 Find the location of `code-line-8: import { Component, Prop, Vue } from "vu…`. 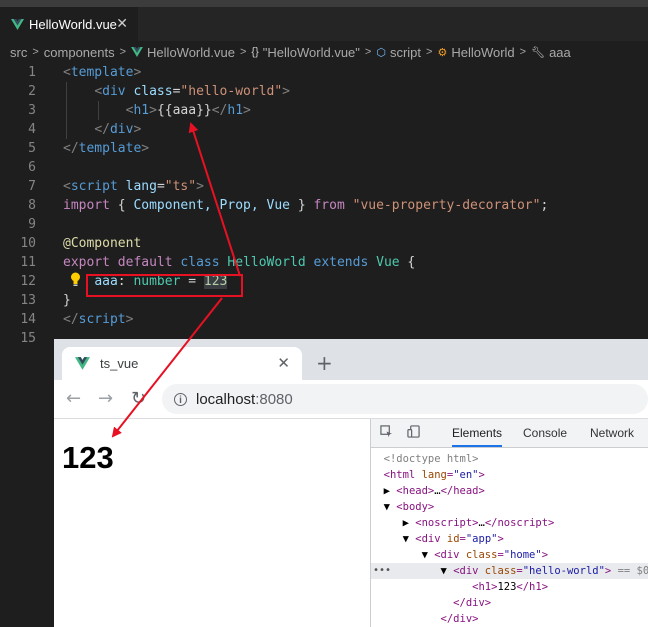

code-line-8: import { Component, Prop, Vue } from "vu… is located at coordinates (306, 205).